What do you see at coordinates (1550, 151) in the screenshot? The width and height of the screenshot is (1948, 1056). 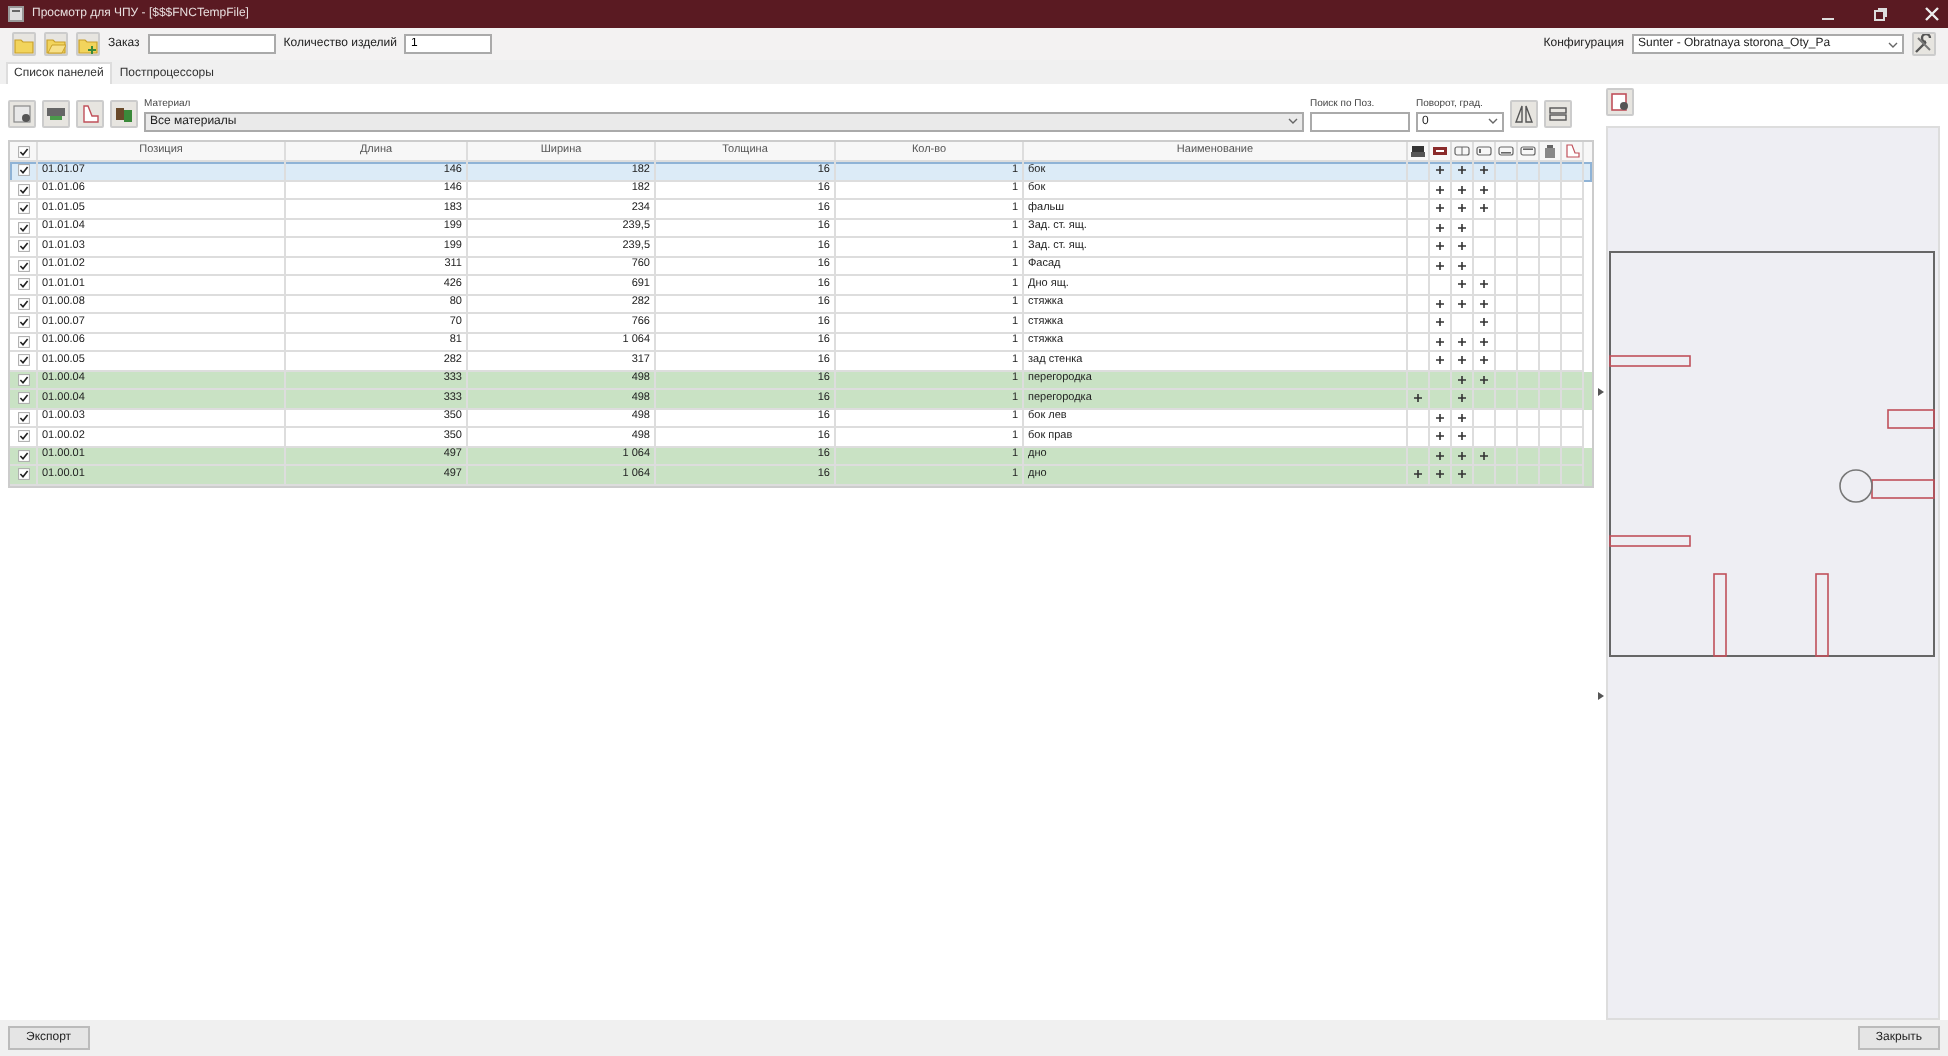 I see `bin-icon` at bounding box center [1550, 151].